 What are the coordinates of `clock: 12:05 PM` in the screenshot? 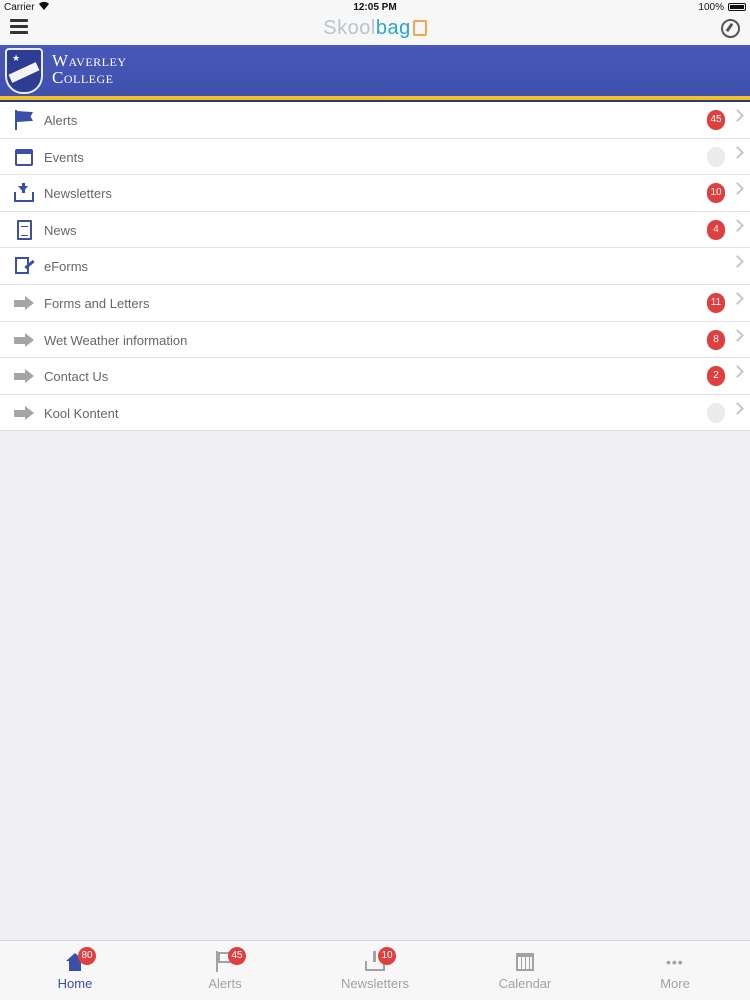 It's located at (375, 7).